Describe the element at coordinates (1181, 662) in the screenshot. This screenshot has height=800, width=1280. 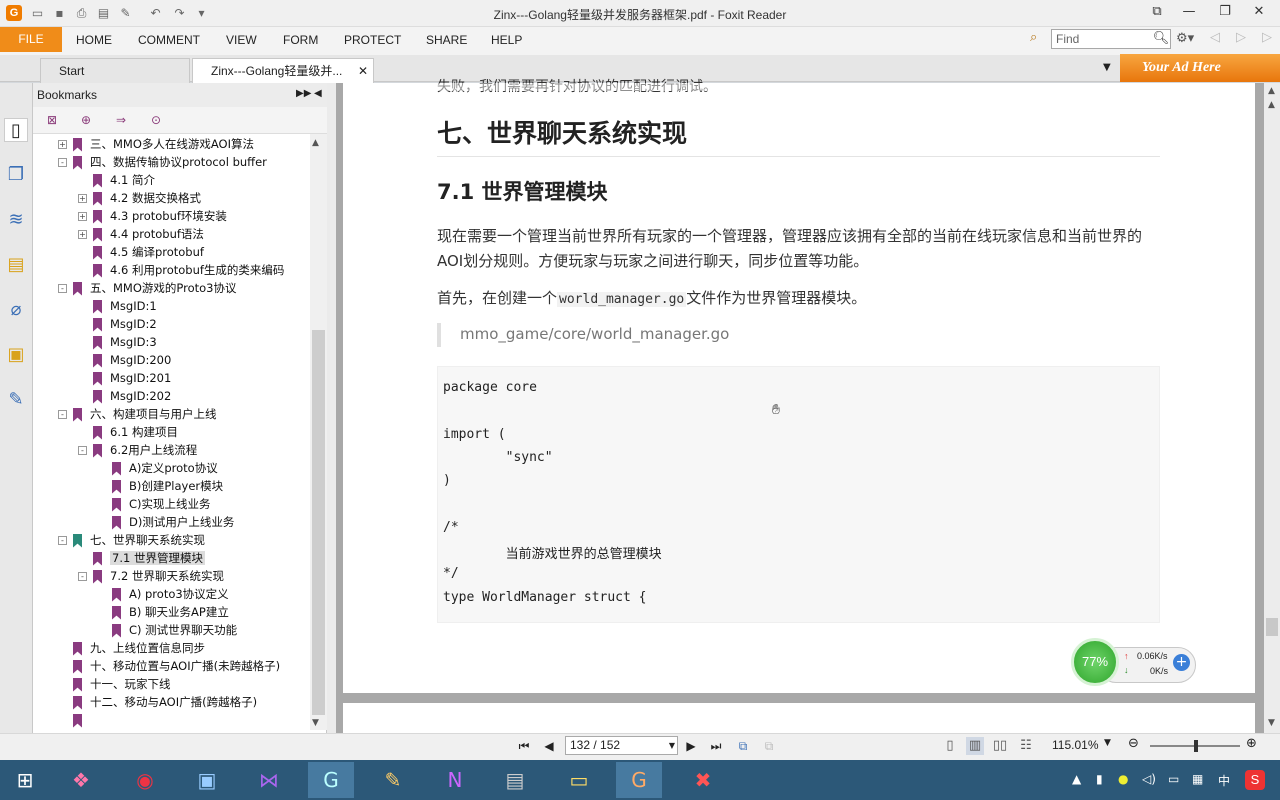
I see `accelerate-plus-icon: +` at that location.